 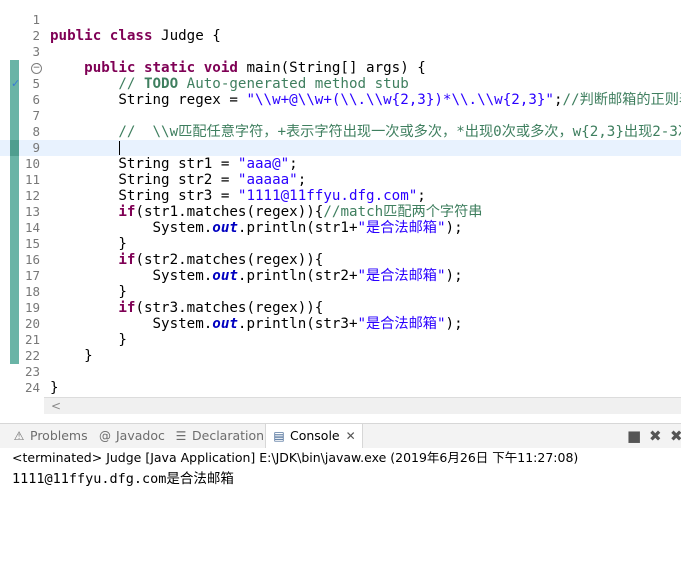 I want to click on scrollbar-thumb, so click(x=374, y=406).